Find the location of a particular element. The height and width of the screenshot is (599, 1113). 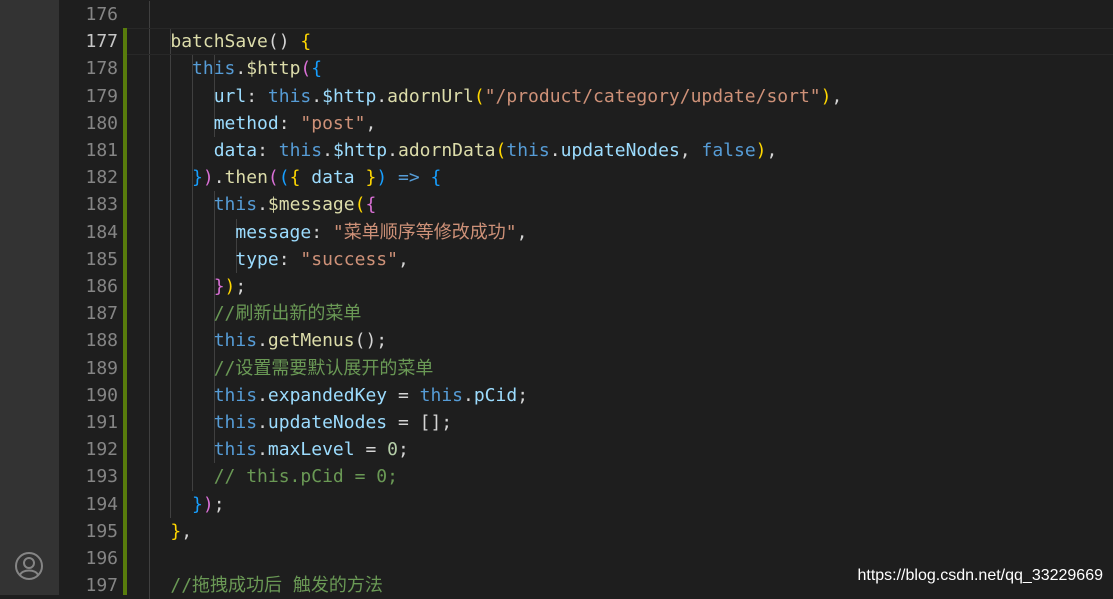

code-text: }); is located at coordinates (176, 504).